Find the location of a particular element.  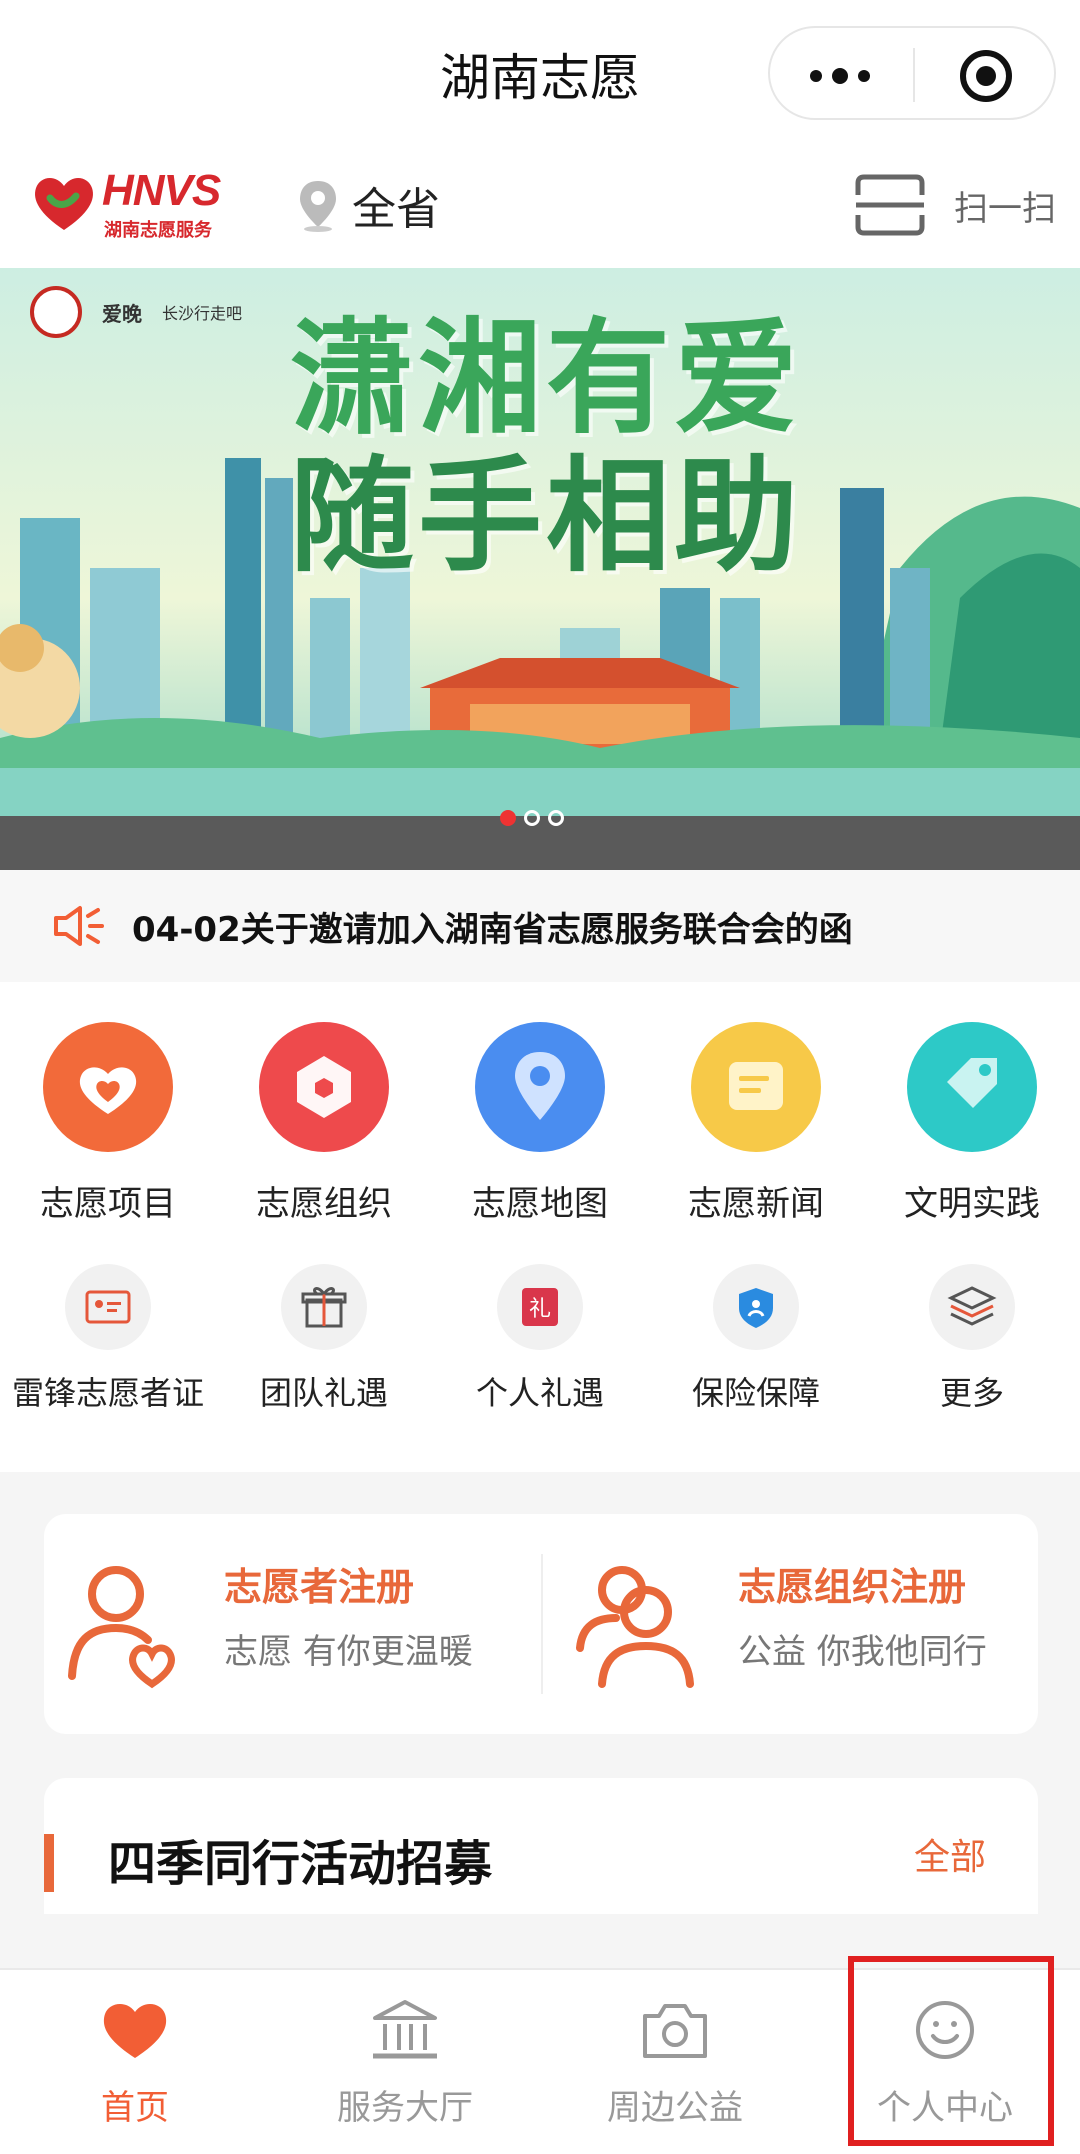

map-pin-icon is located at coordinates (540, 1087).